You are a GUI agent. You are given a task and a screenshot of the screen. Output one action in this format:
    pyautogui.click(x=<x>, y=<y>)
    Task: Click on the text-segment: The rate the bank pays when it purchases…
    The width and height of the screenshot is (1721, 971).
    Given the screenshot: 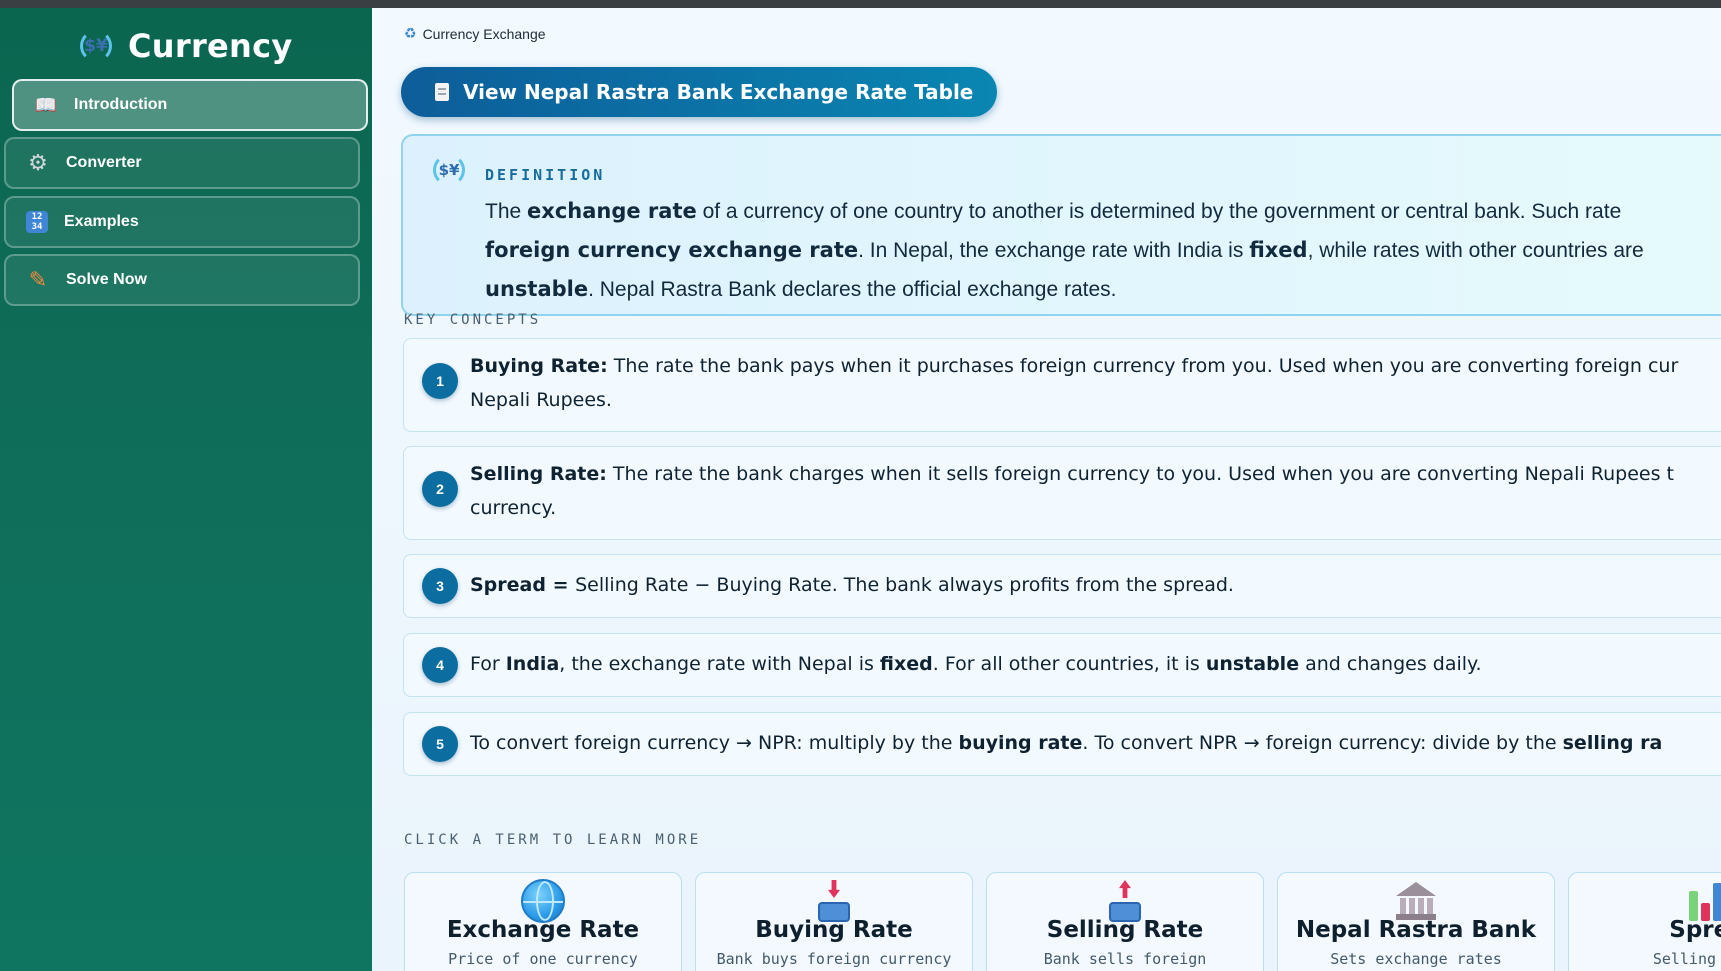 What is the action you would take?
    pyautogui.click(x=1143, y=366)
    